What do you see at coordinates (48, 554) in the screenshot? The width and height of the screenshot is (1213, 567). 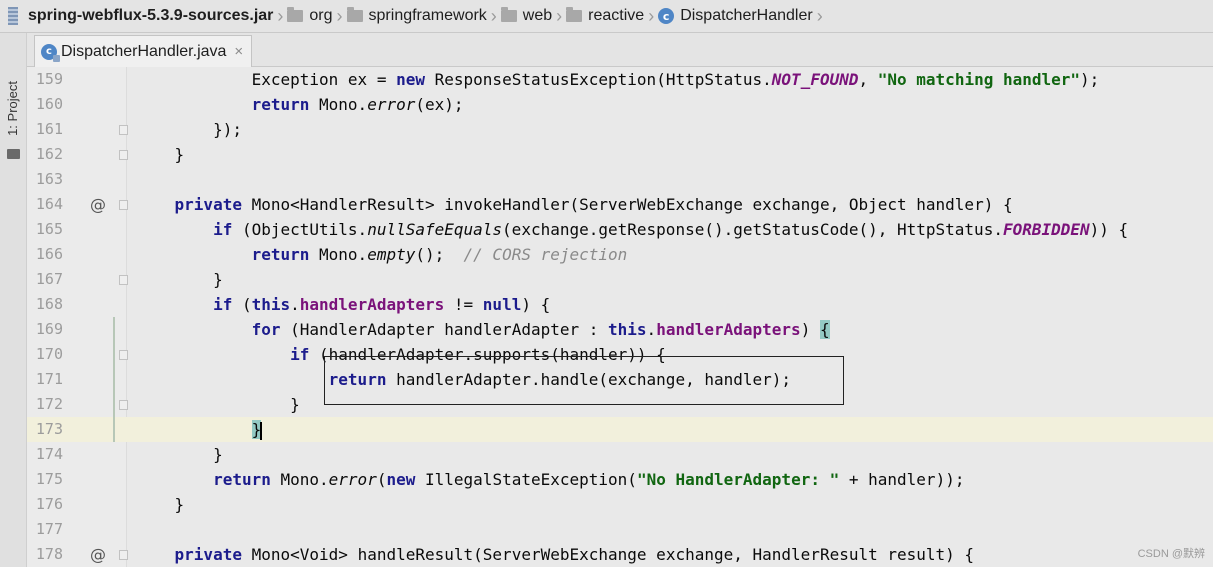 I see `line-number: 178` at bounding box center [48, 554].